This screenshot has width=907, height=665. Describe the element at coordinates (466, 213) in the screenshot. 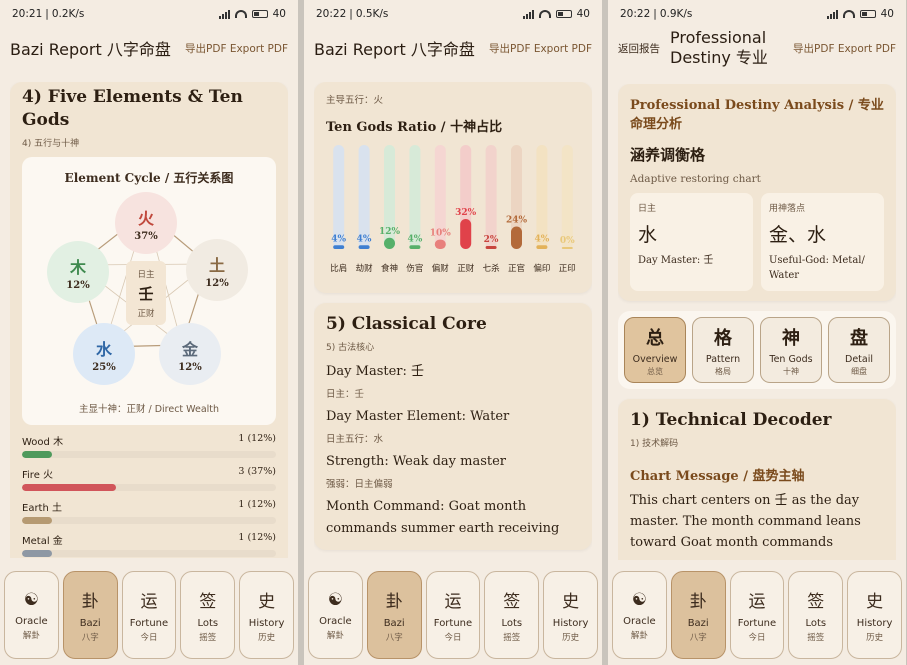

I see `ten-gods-value-label: 32%` at that location.